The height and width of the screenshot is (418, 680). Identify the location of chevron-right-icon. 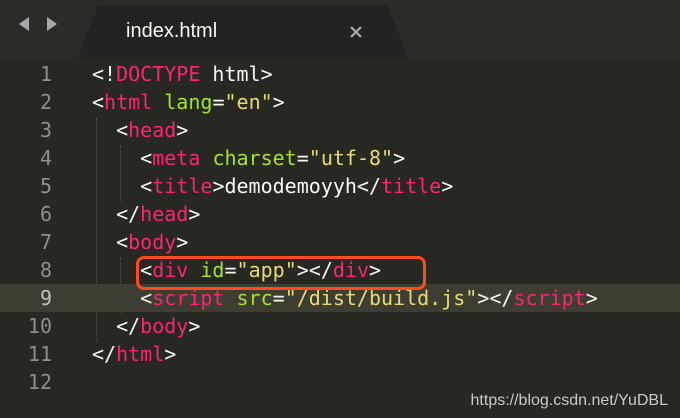
(52, 24).